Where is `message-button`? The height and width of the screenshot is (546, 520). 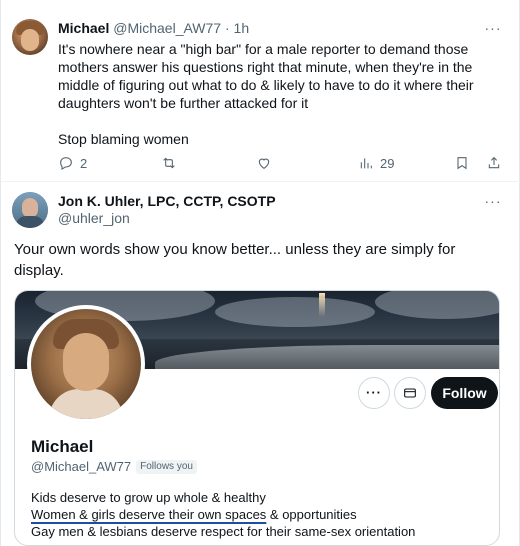 message-button is located at coordinates (410, 393).